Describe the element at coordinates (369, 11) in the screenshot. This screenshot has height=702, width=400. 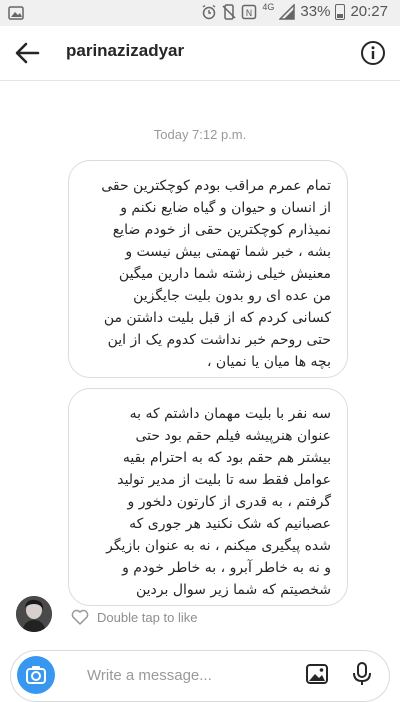
I see `status-time: 20:27` at that location.